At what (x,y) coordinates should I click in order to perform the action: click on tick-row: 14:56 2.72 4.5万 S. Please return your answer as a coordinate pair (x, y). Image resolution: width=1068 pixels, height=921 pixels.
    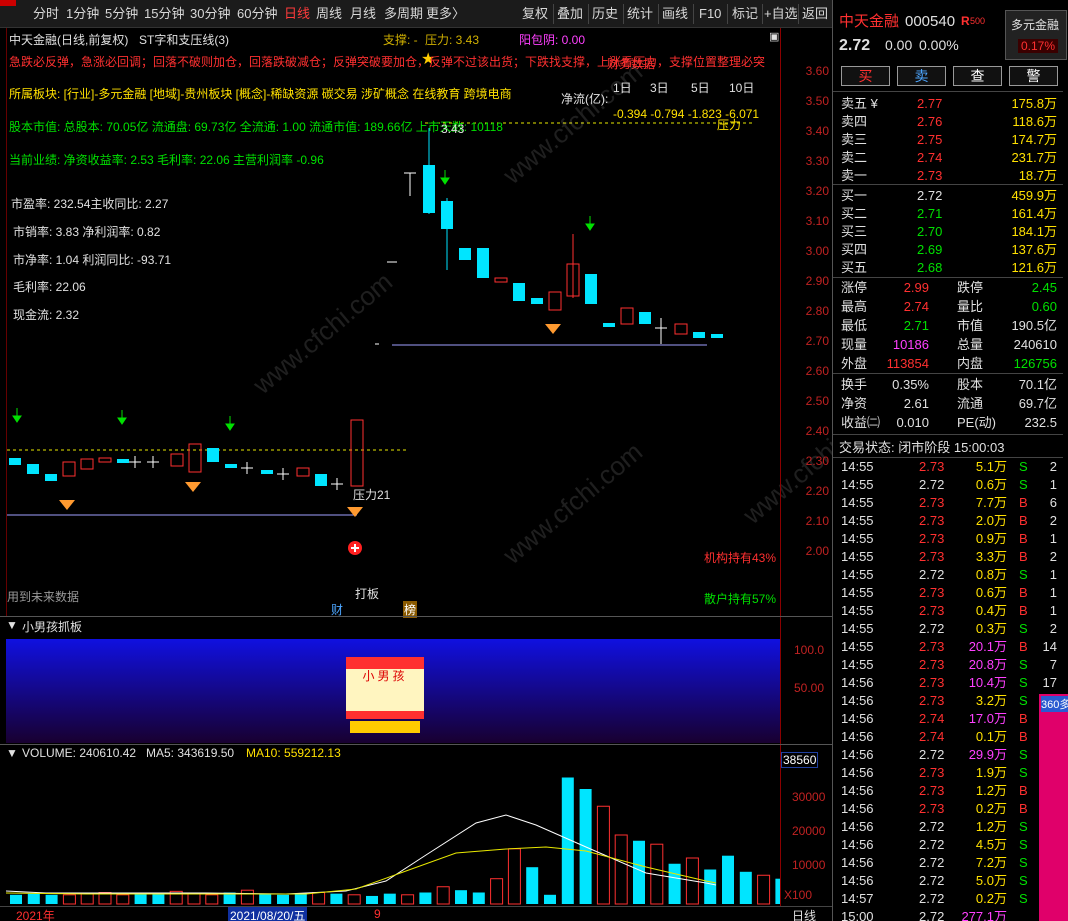
    Looking at the image, I should click on (948, 844).